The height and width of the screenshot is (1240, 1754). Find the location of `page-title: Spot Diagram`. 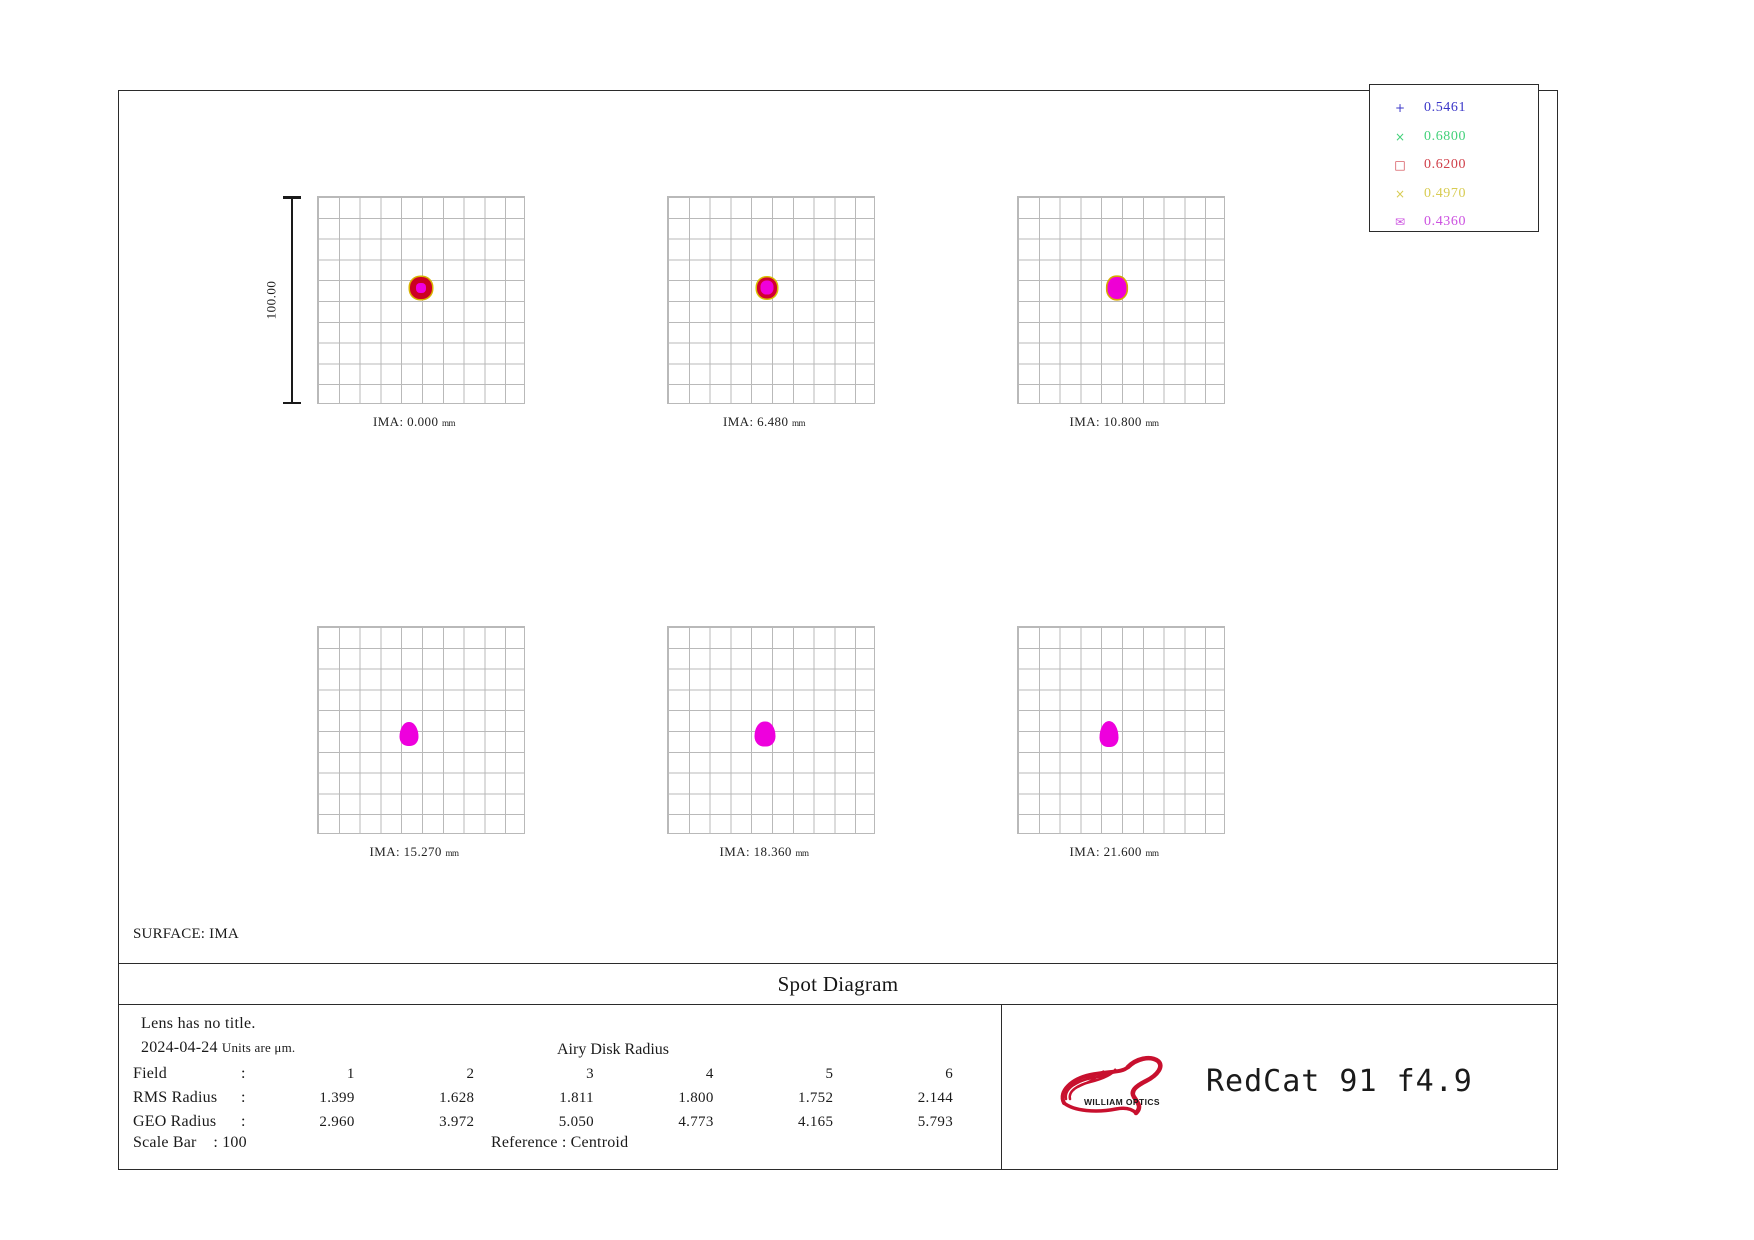

page-title: Spot Diagram is located at coordinates (838, 983).